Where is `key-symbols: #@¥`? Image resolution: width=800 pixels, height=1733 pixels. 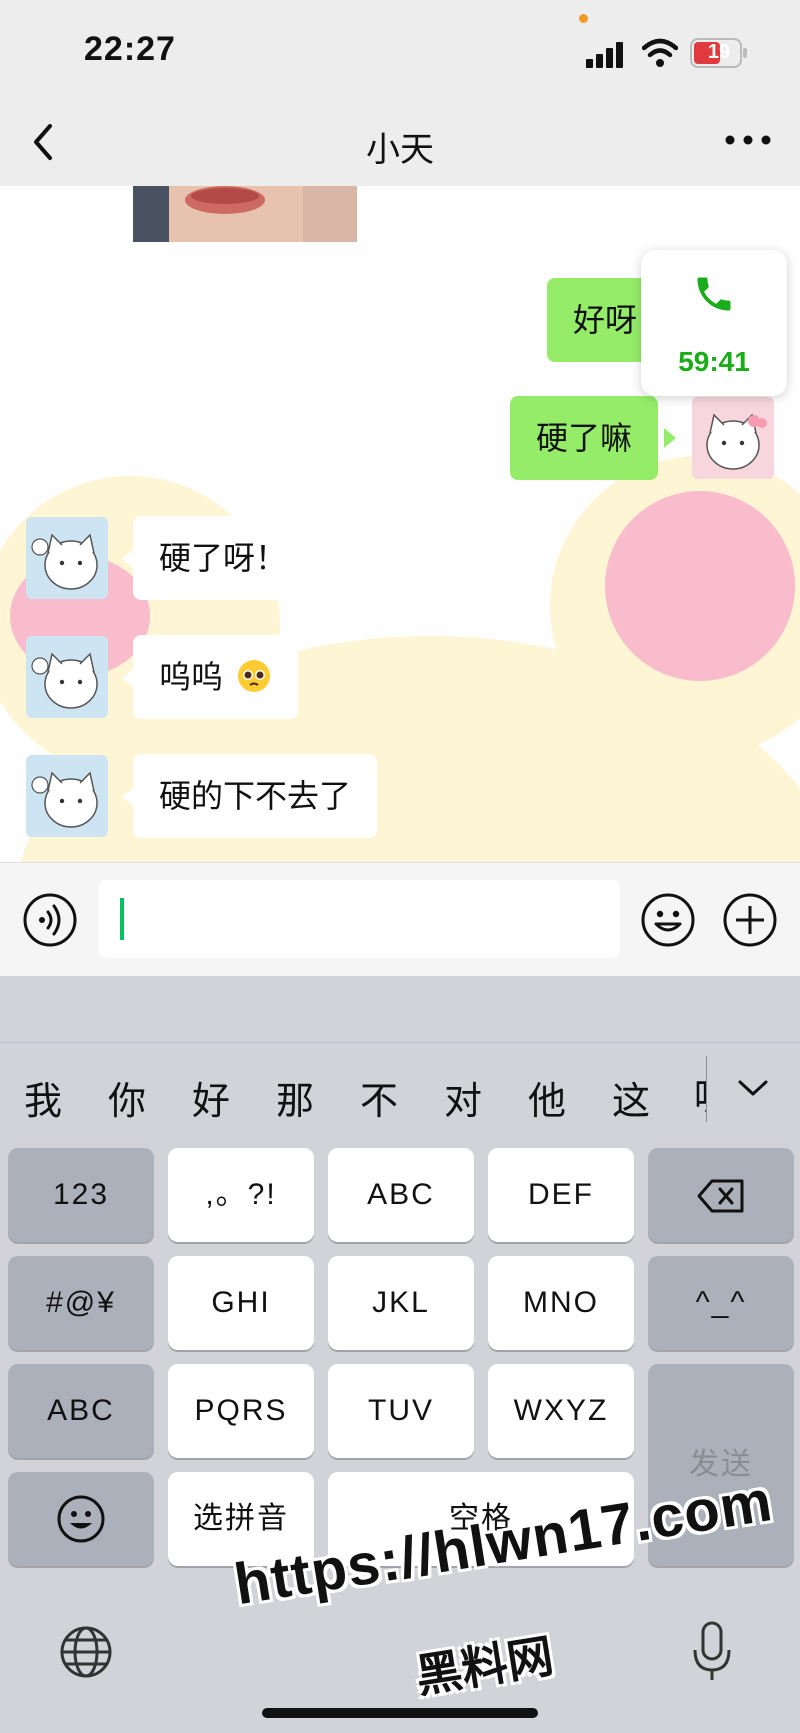
key-symbols: #@¥ is located at coordinates (81, 1303).